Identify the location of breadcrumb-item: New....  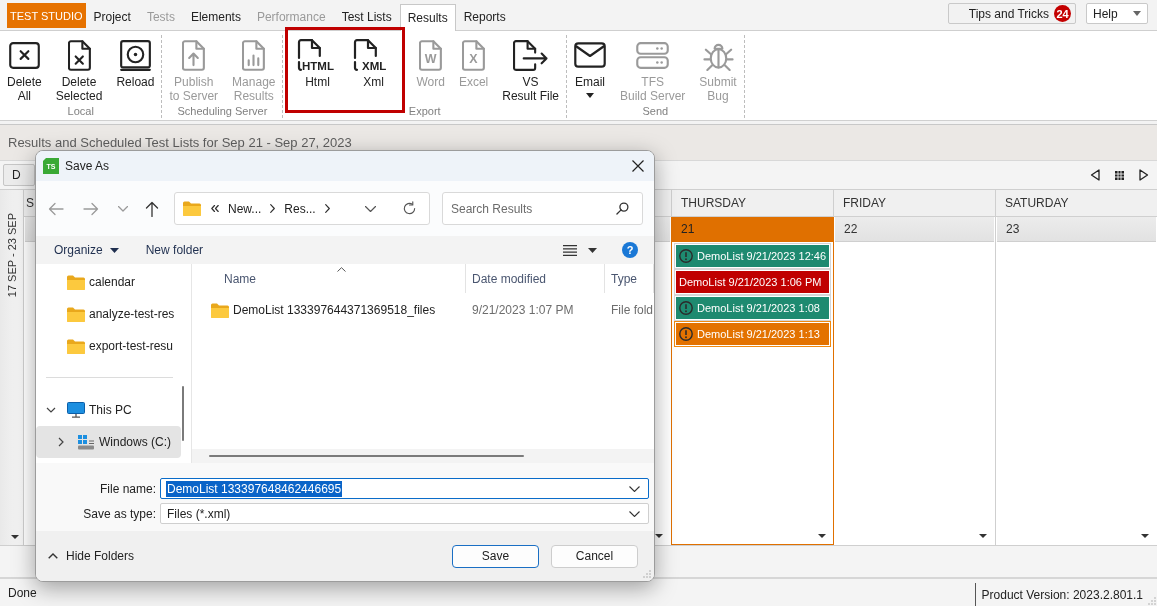
(245, 208).